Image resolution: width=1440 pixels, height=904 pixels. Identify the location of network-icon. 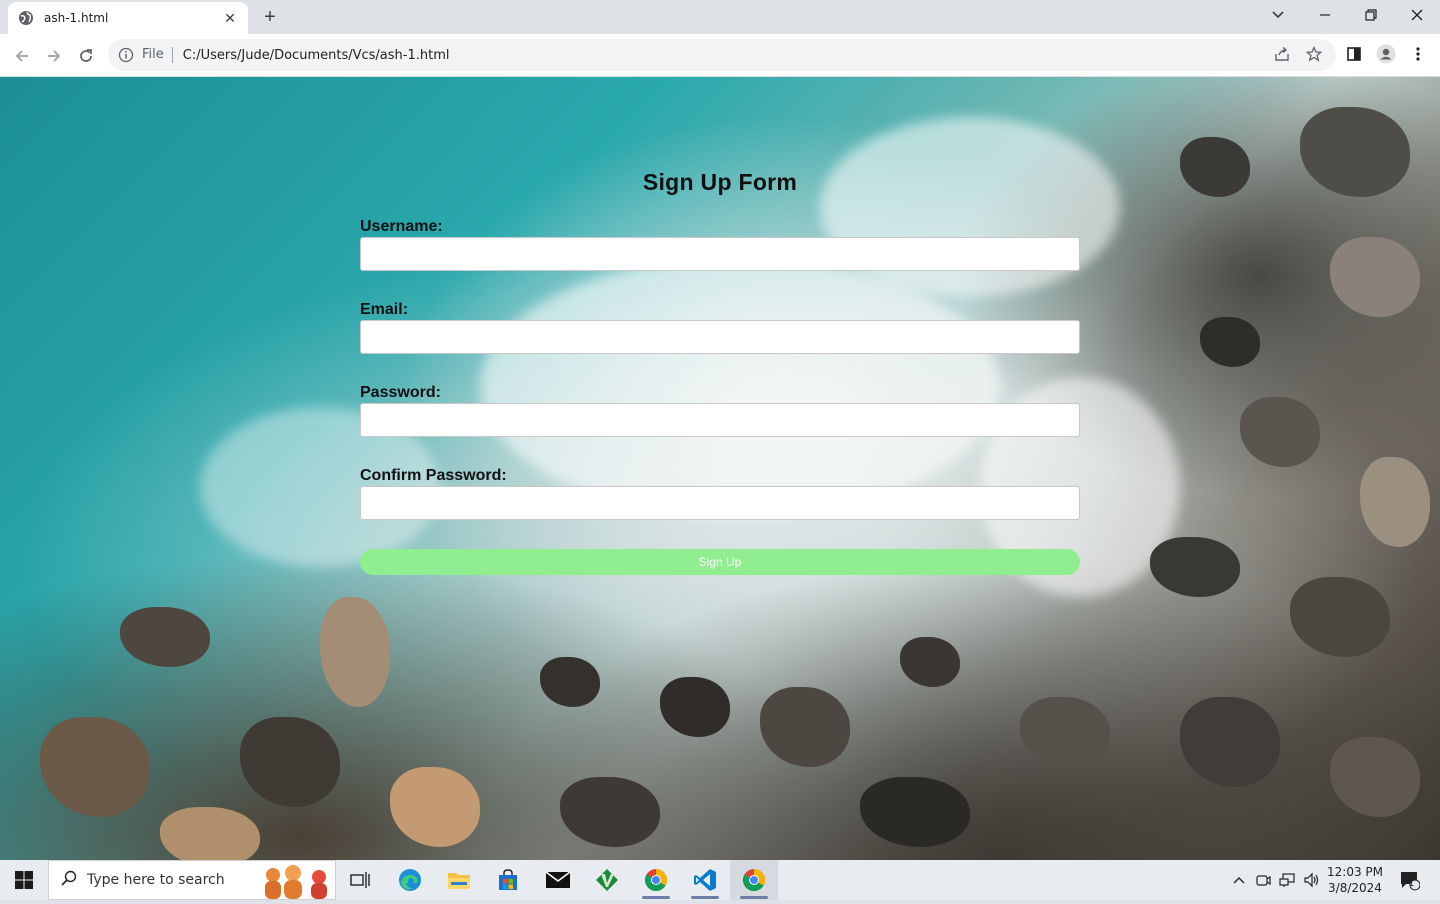
(1287, 880).